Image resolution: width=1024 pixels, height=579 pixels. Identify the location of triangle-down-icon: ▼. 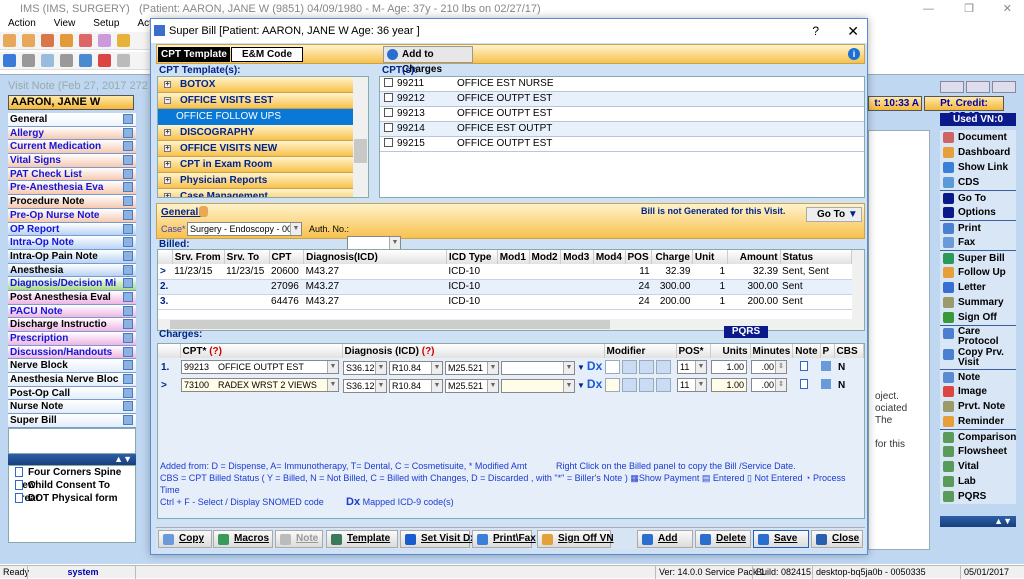
(581, 367).